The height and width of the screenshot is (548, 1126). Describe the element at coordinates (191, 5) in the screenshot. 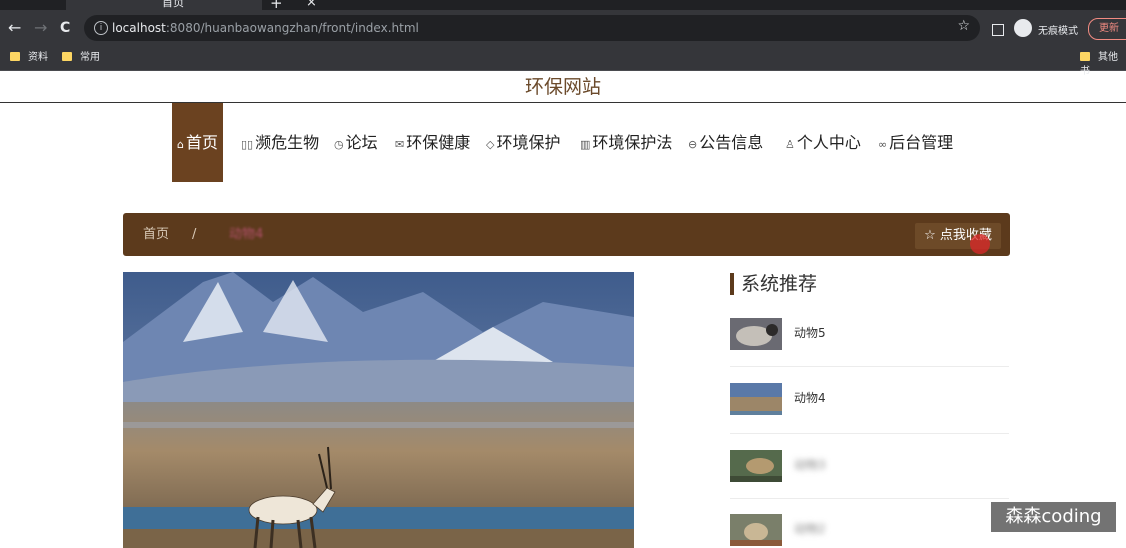

I see `active-tab: 首页 ×` at that location.